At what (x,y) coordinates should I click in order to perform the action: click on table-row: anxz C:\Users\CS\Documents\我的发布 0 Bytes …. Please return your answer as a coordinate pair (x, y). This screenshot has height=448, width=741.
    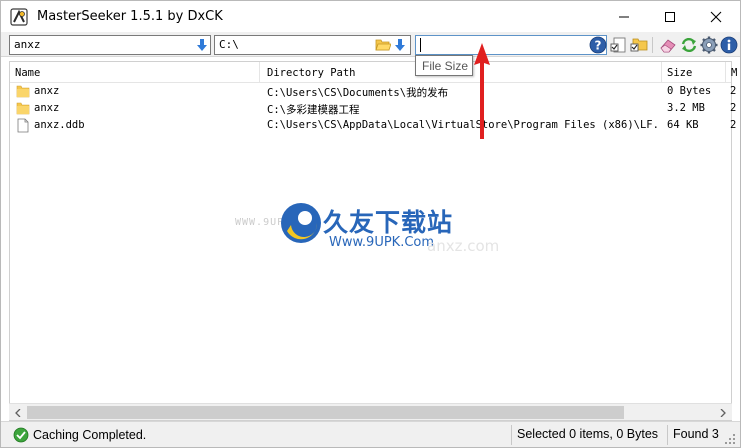
    Looking at the image, I should click on (373, 92).